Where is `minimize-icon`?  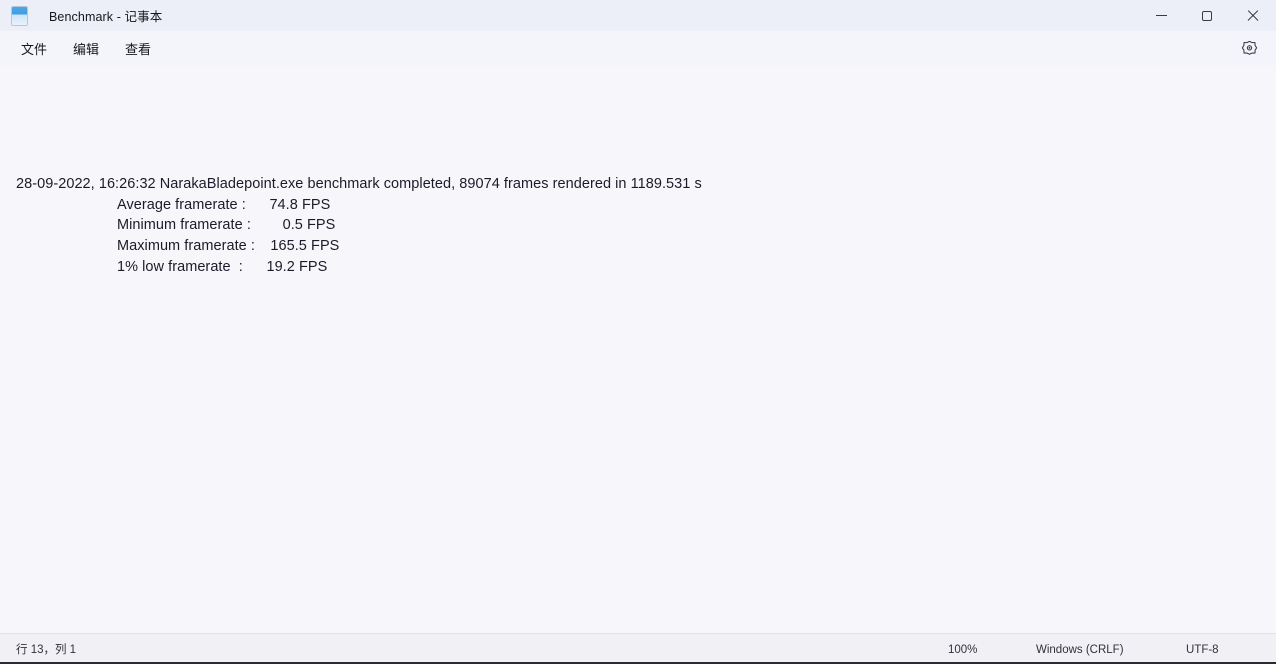
minimize-icon is located at coordinates (1161, 15).